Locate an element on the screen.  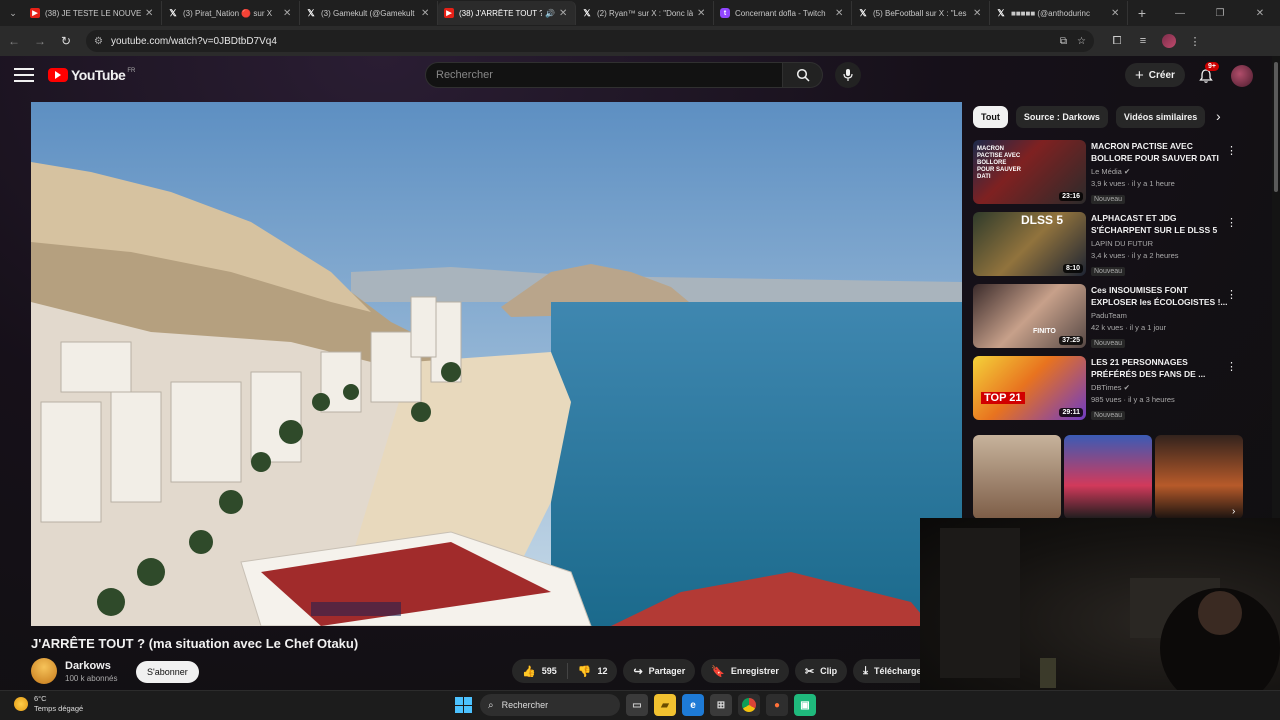
file-explorer-icon: ▰ is located at coordinates (665, 705).